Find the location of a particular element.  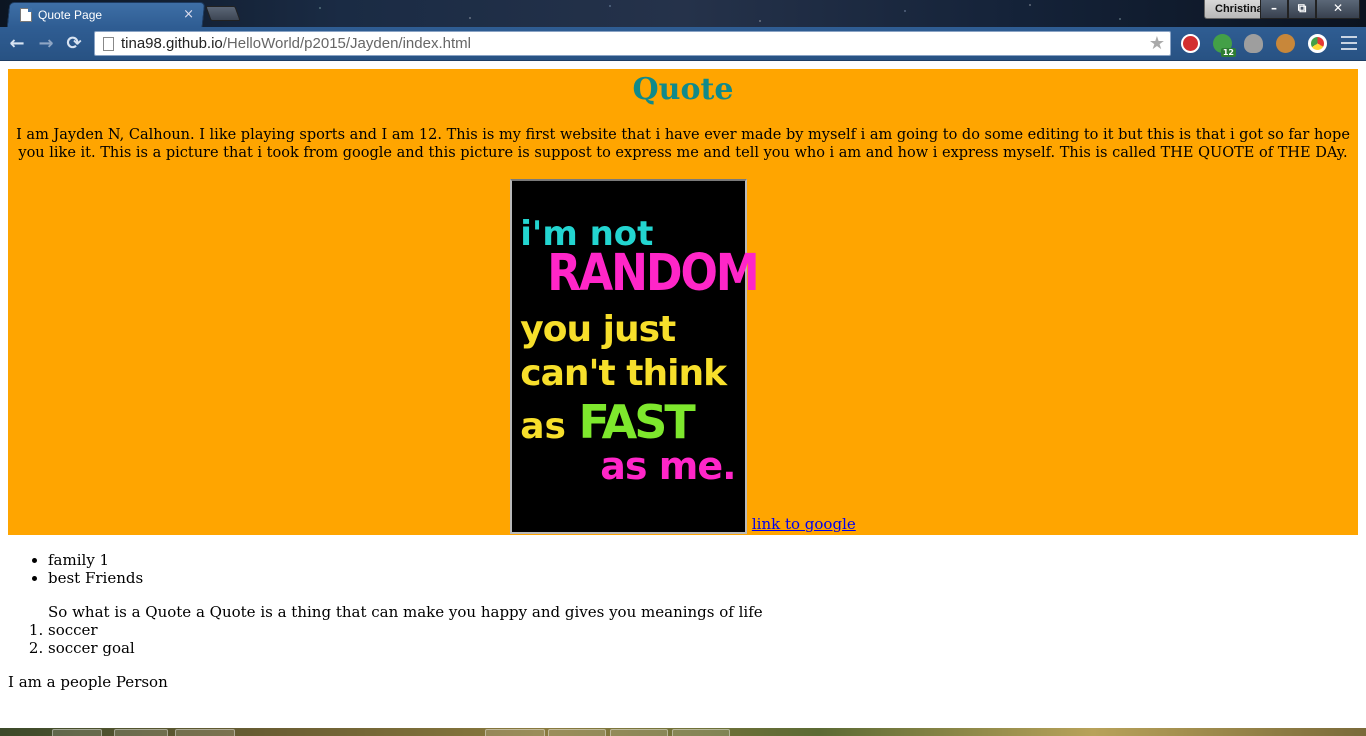

url-path: /HelloWorld/p2015/Jayden/index.html is located at coordinates (346, 43).